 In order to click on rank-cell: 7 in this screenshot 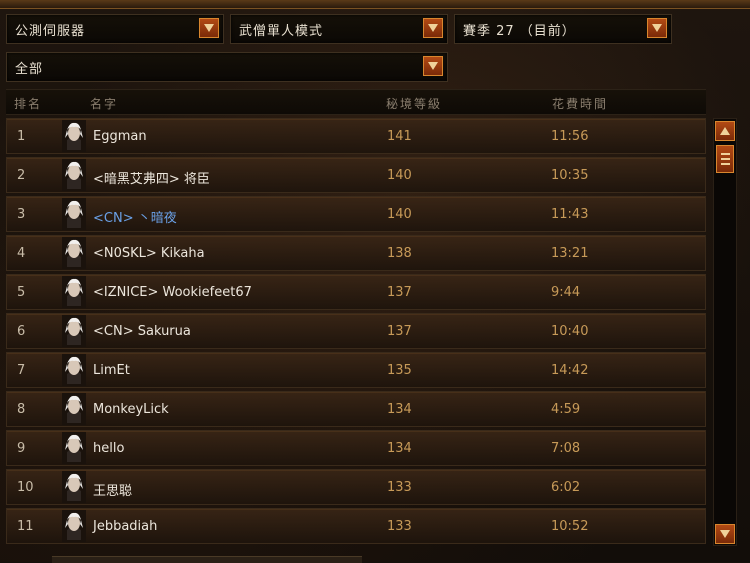, I will do `click(21, 370)`.